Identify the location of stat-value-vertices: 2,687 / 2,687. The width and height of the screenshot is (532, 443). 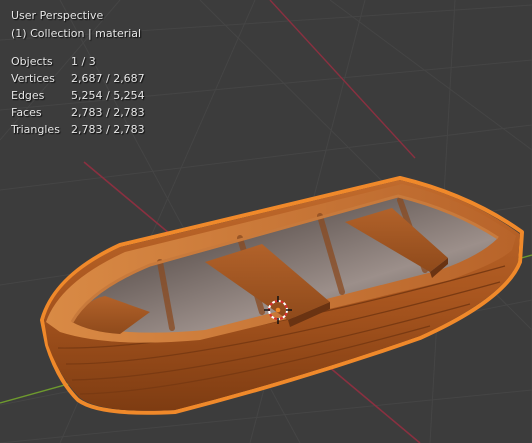
(108, 78).